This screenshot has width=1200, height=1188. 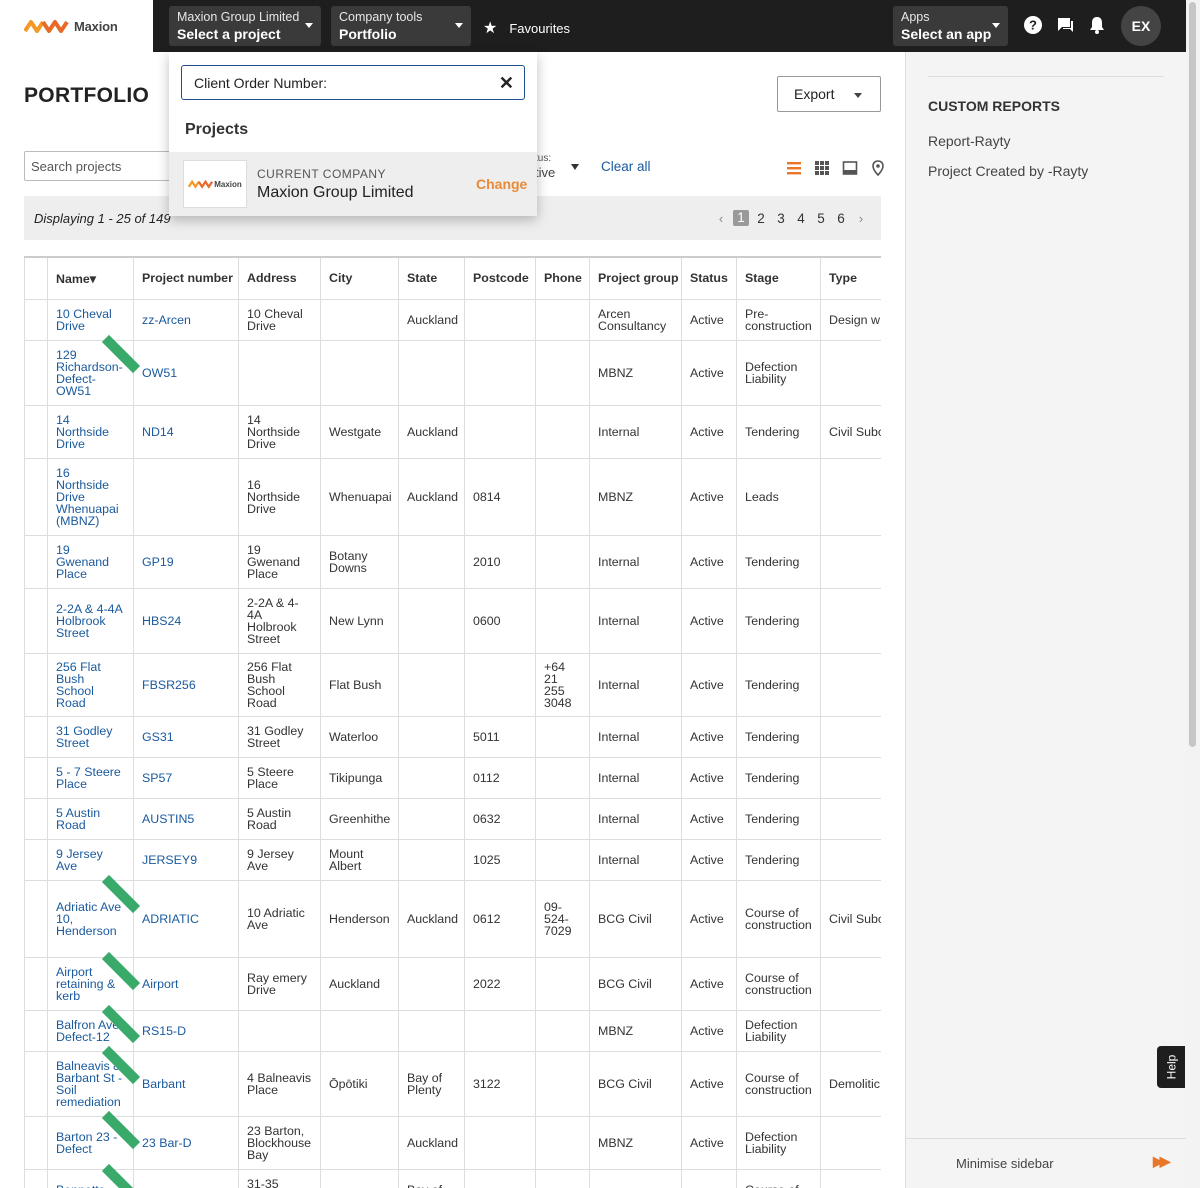 I want to click on project-name-link: 16 Northside Drive Whenuapai (MBNZ), so click(x=90, y=496).